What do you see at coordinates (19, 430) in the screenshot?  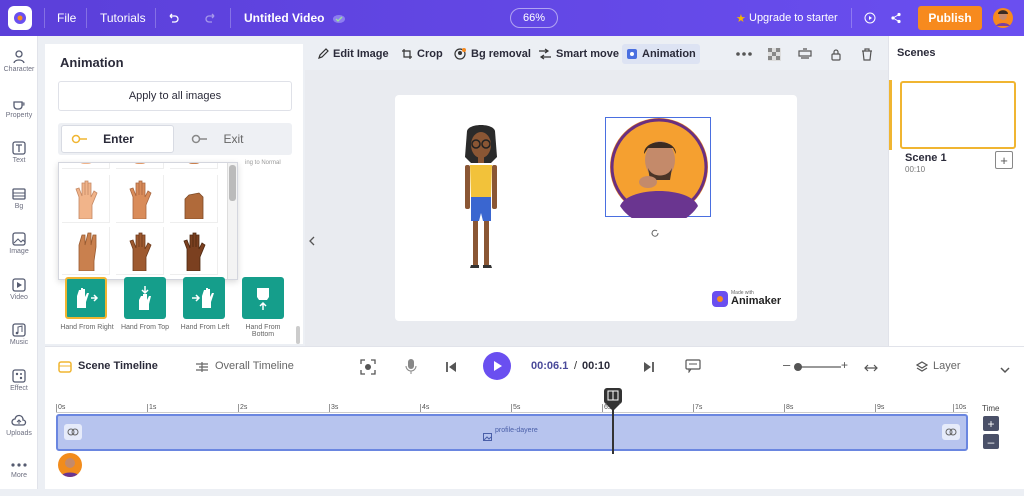 I see `sidebar-item-uploads: Uploads` at bounding box center [19, 430].